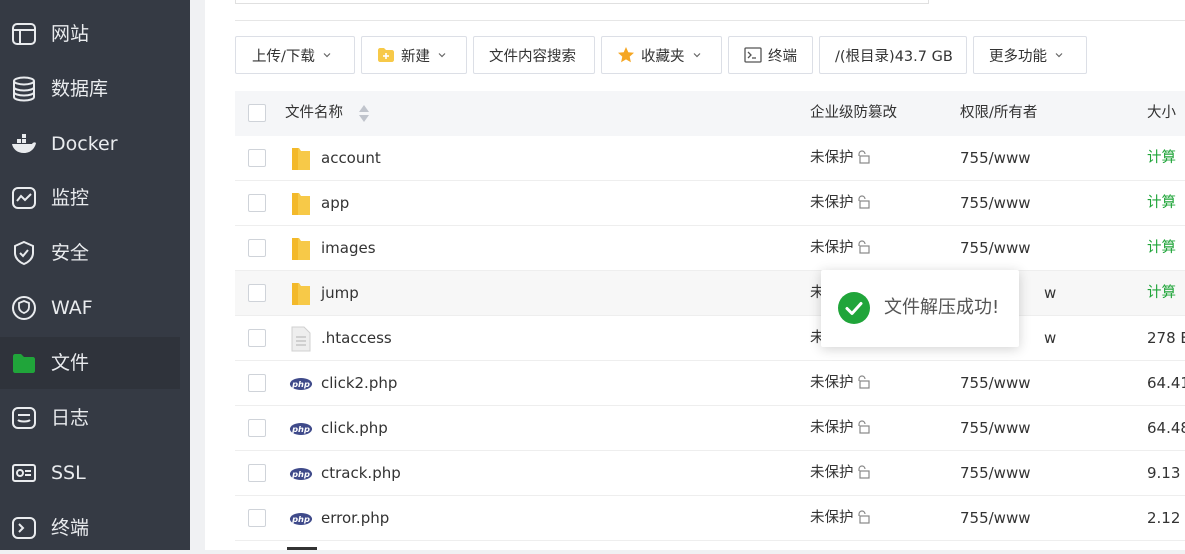 The image size is (1185, 554). I want to click on sidebar-item-label: 数据库, so click(80, 89).